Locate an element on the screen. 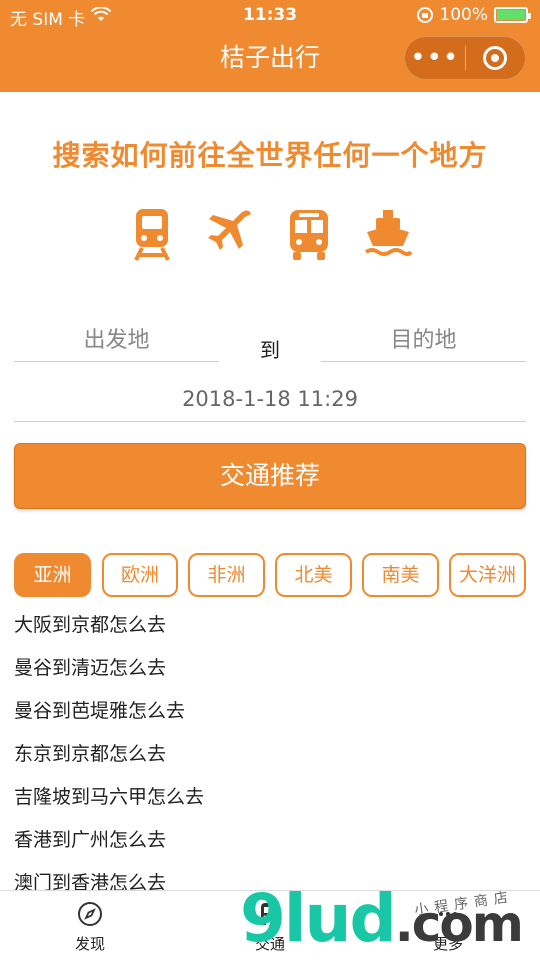 This screenshot has width=540, height=960. top-bar: 无 SIM 卡 11:33 100% 桔子出行 ••• is located at coordinates (270, 46).